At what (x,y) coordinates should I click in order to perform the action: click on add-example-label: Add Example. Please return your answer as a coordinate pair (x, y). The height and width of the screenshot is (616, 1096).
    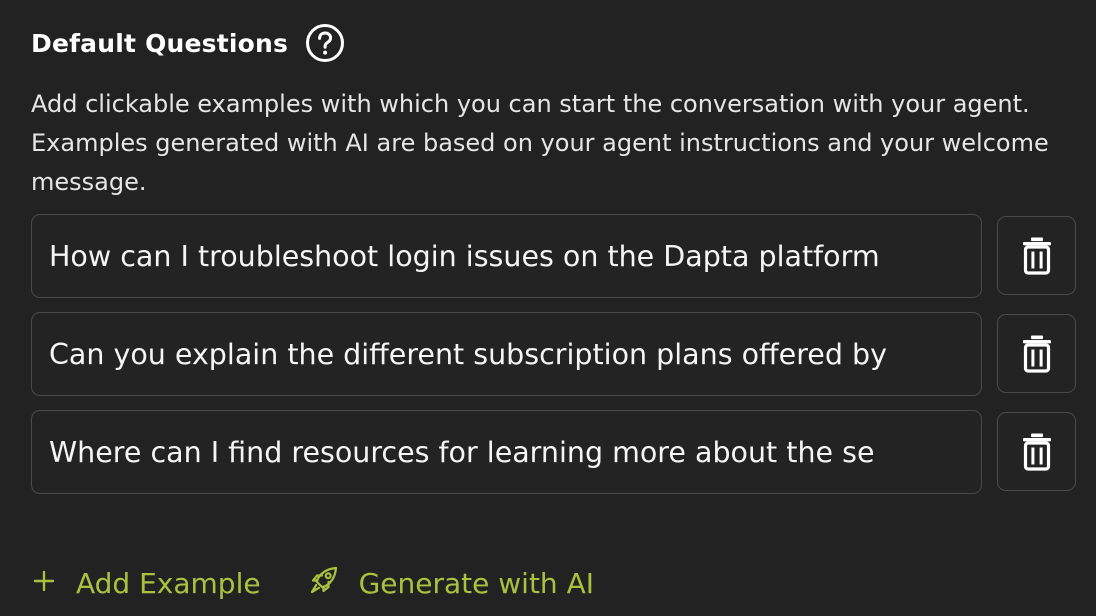
    Looking at the image, I should click on (168, 583).